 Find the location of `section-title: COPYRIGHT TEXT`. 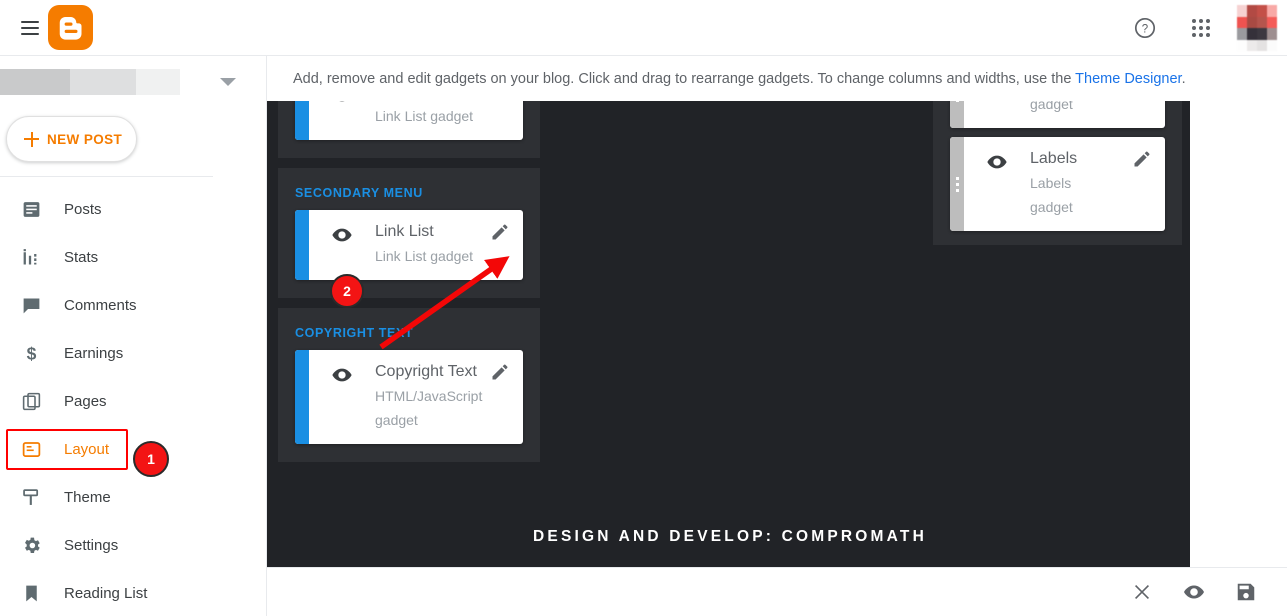

section-title: COPYRIGHT TEXT is located at coordinates (354, 333).